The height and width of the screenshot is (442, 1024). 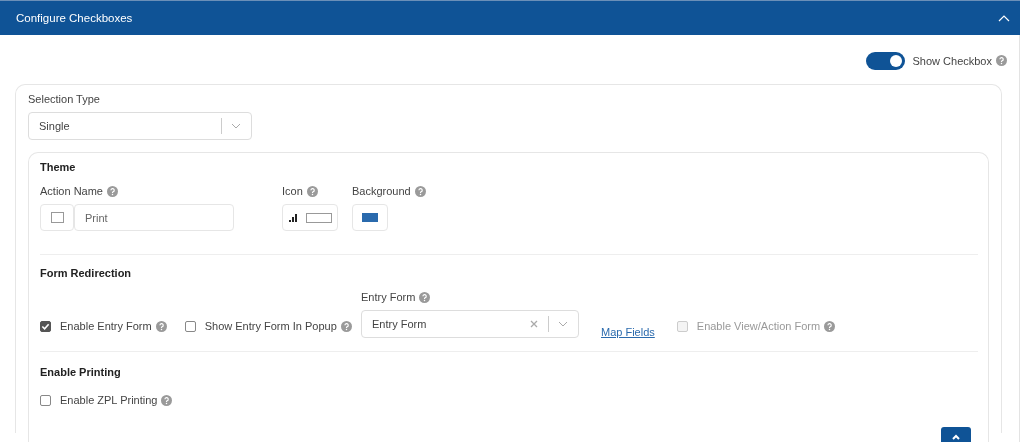 What do you see at coordinates (81, 372) in the screenshot?
I see `section-title: Enable Printing` at bounding box center [81, 372].